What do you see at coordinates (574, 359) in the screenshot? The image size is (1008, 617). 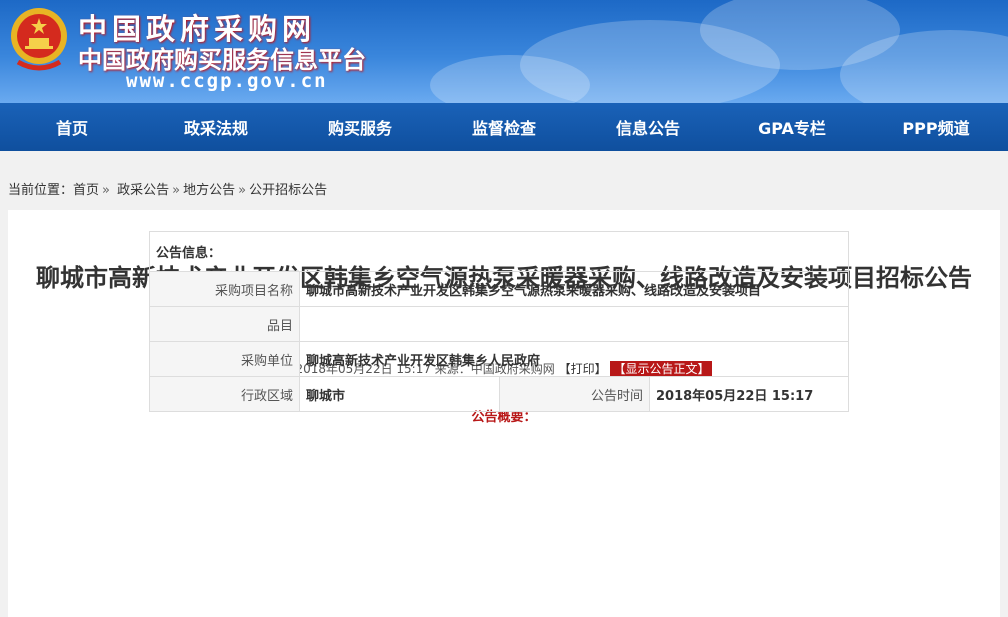 I see `buyer-value: 聊城高新技术产业开发区韩集乡人民政府` at bounding box center [574, 359].